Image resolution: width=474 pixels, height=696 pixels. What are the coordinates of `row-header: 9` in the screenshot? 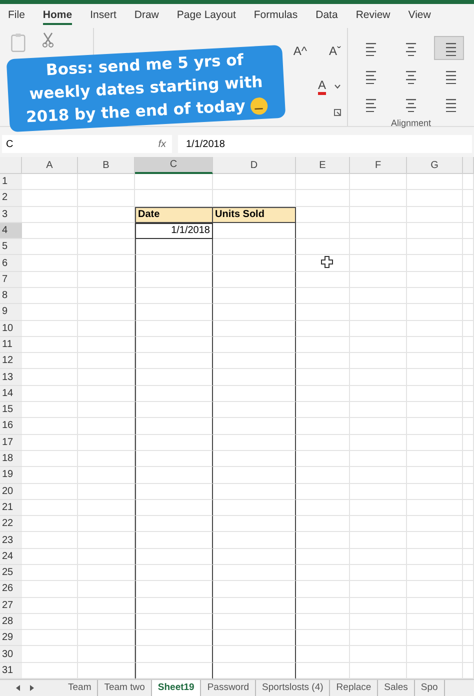 It's located at (11, 312).